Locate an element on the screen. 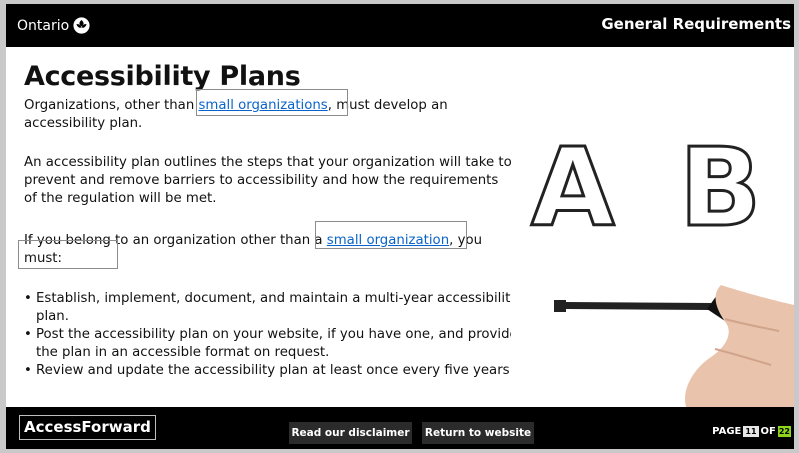 Image resolution: width=799 pixels, height=453 pixels. link-focus-outline is located at coordinates (272, 102).